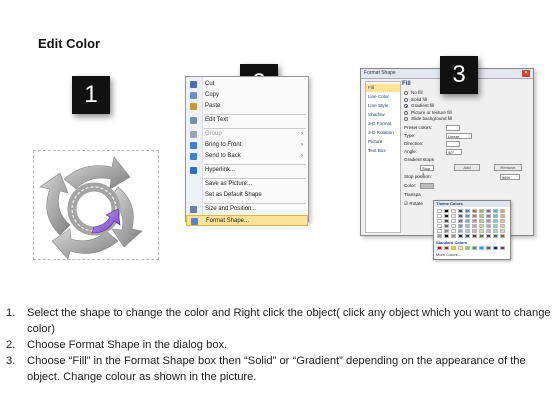 This screenshot has width=560, height=420. Describe the element at coordinates (453, 144) in the screenshot. I see `direction-dropdown` at that location.